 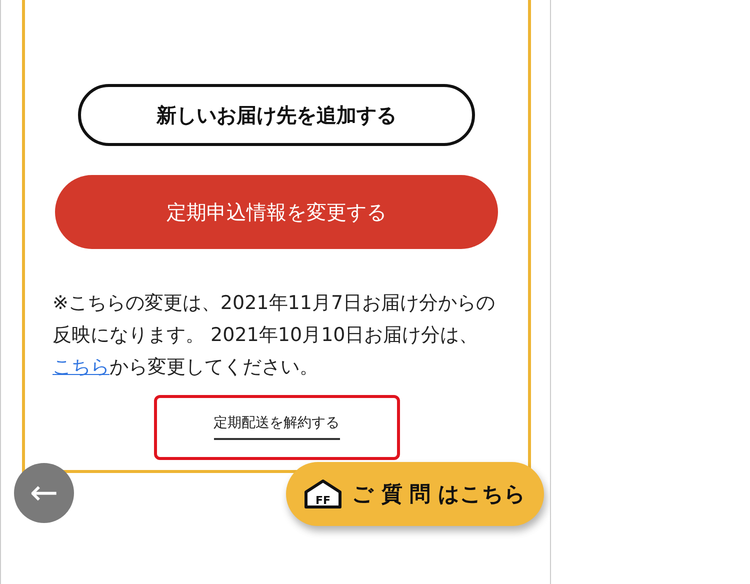 What do you see at coordinates (277, 427) in the screenshot?
I see `cancel-link: 定期配送を解約する` at bounding box center [277, 427].